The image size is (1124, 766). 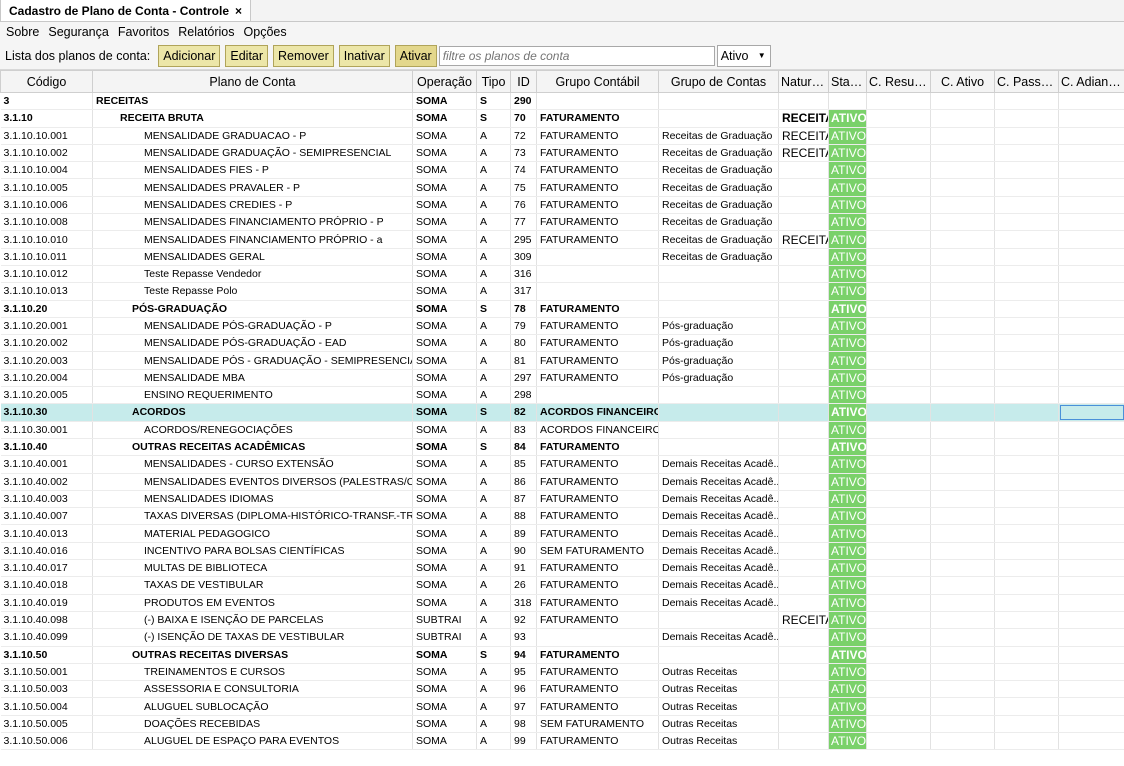 What do you see at coordinates (22, 32) in the screenshot?
I see `menu-sobre: Sobre` at bounding box center [22, 32].